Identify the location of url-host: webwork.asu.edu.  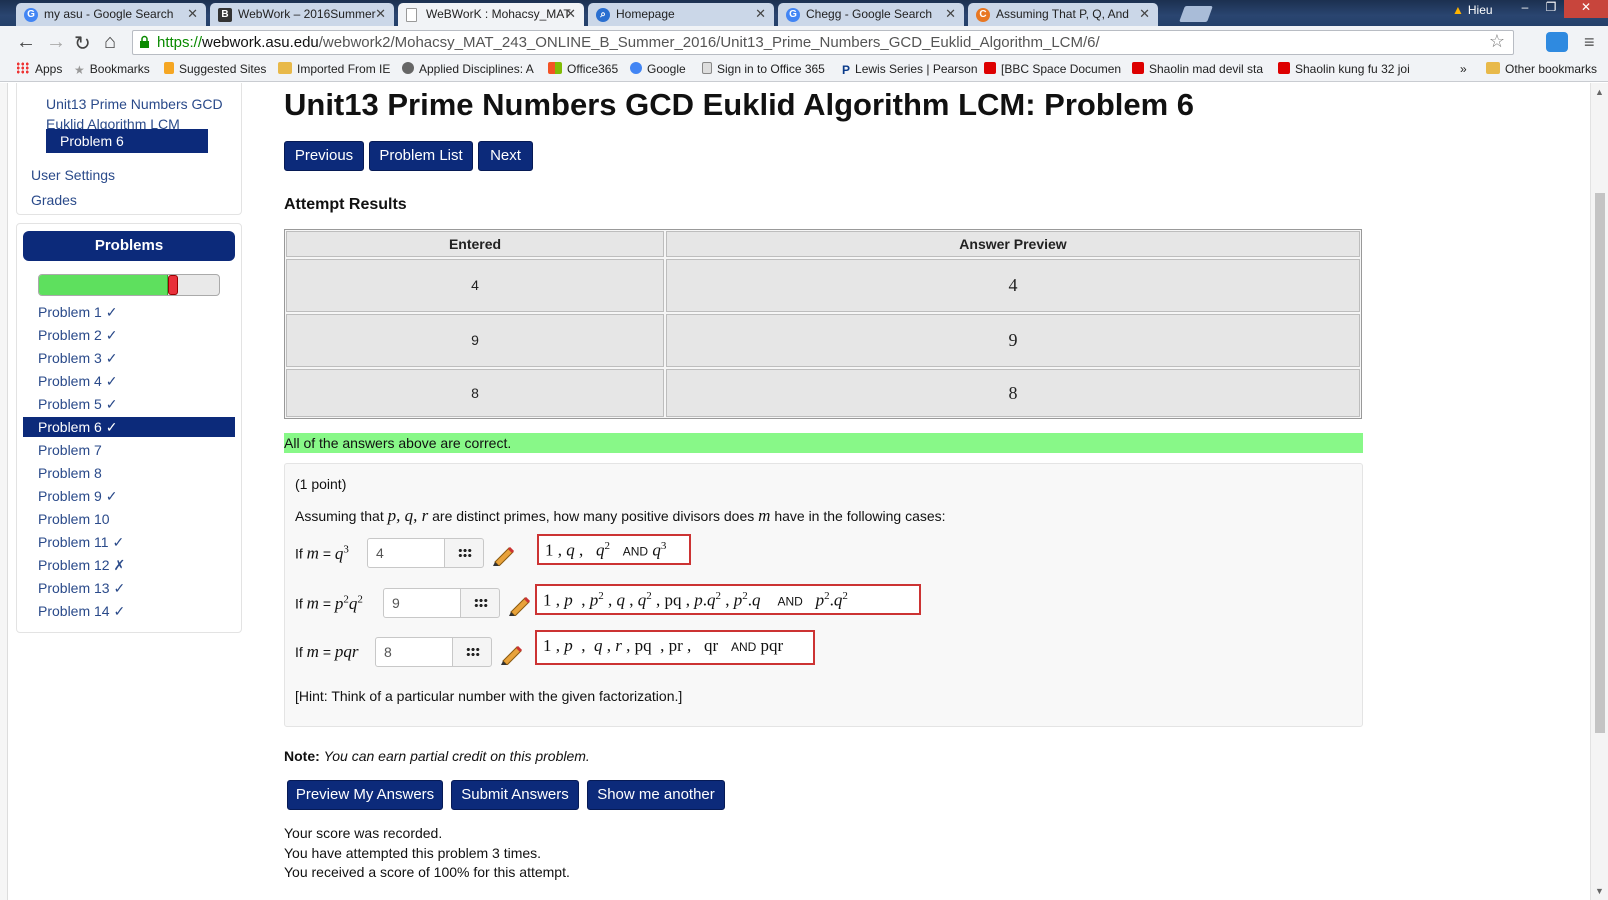
(260, 42).